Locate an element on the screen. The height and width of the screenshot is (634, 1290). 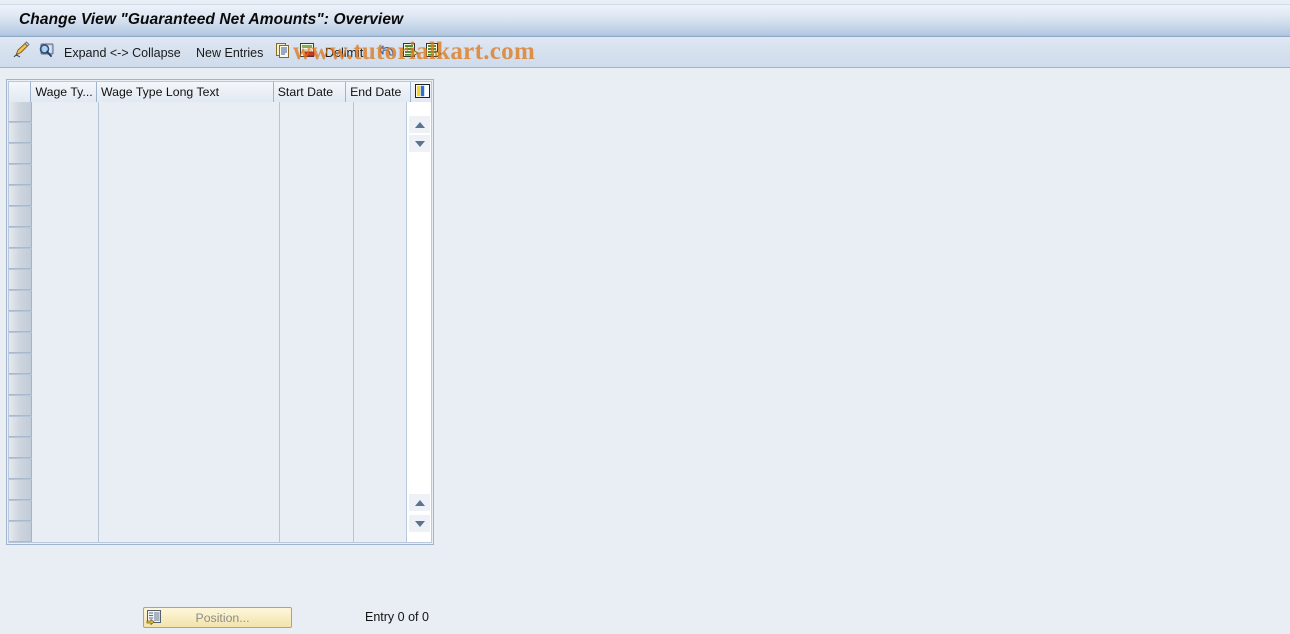
next-entry-button is located at coordinates (433, 52).